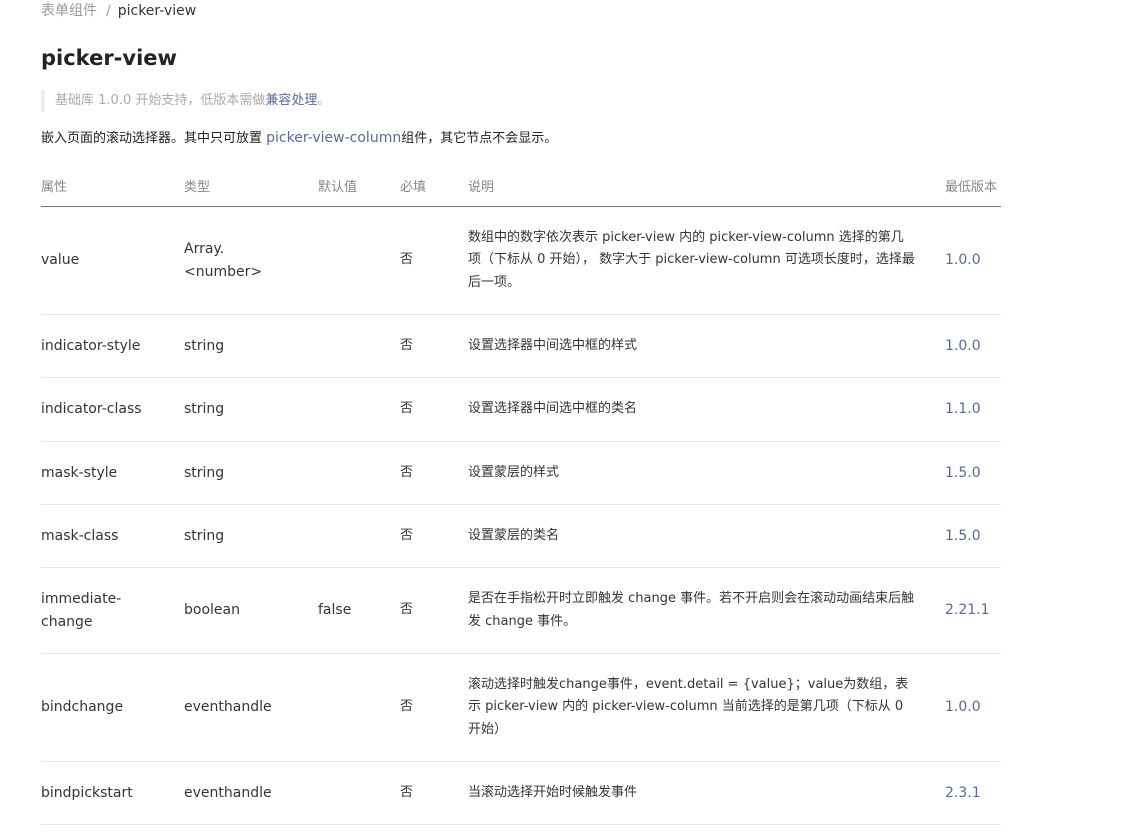  I want to click on table-header-row: 属性 类型 默认值 必填 说明 最低版本, so click(521, 185).